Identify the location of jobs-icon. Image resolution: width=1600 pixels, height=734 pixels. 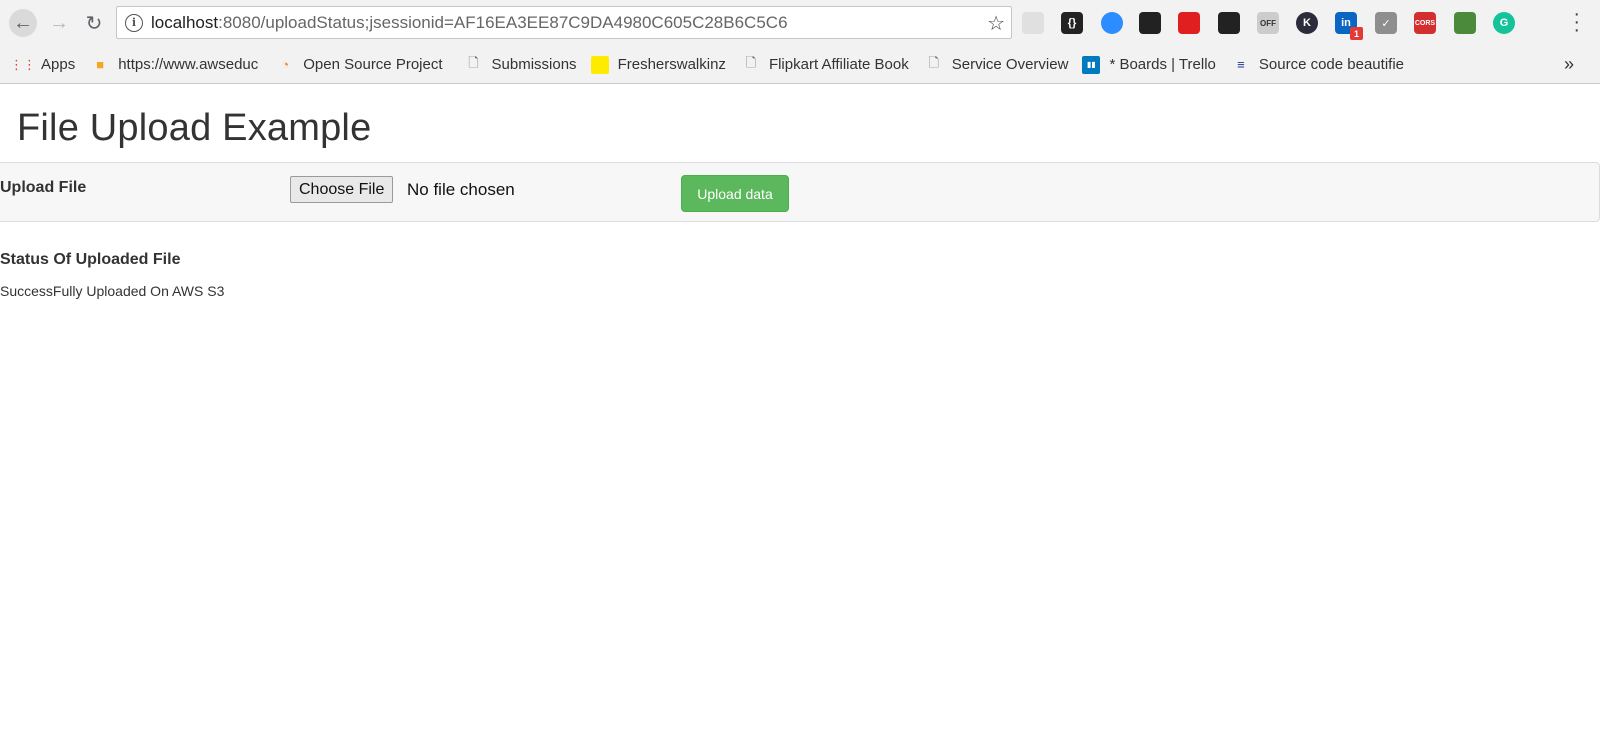
(599, 64).